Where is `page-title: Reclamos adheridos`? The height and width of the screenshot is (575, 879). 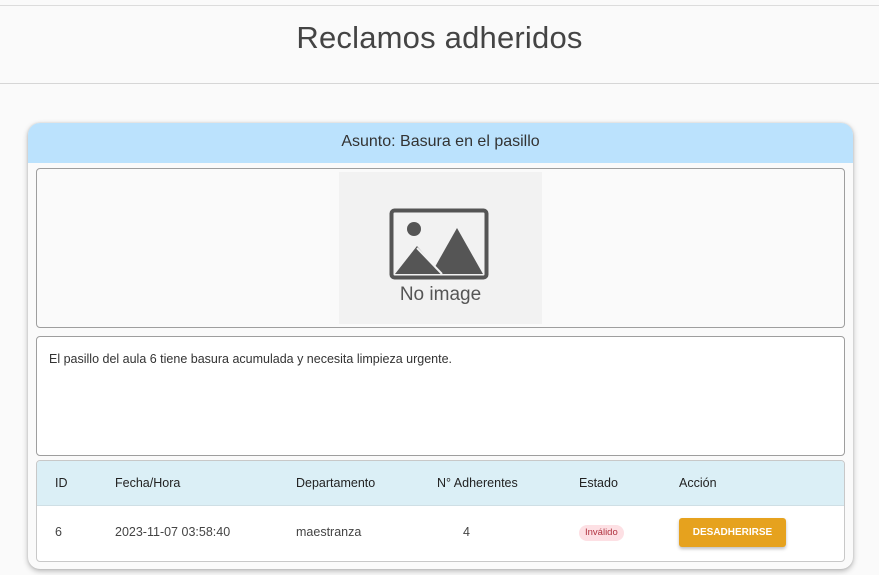 page-title: Reclamos adheridos is located at coordinates (439, 37).